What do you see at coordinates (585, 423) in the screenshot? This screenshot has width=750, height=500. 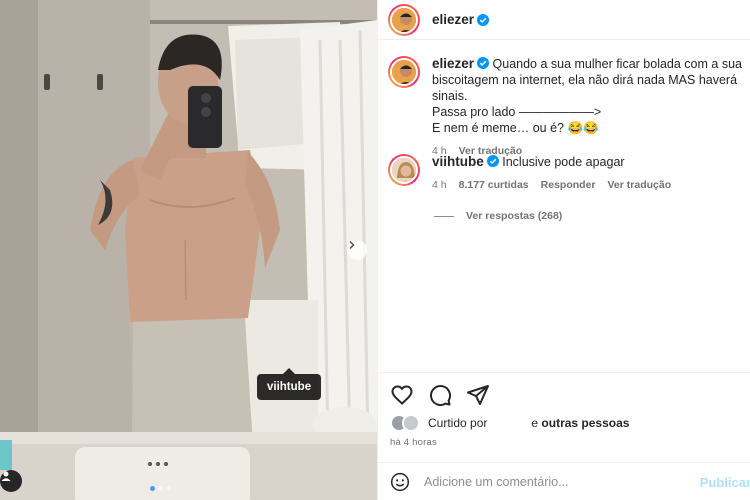 I see `liked-by-others: outras pessoas` at bounding box center [585, 423].